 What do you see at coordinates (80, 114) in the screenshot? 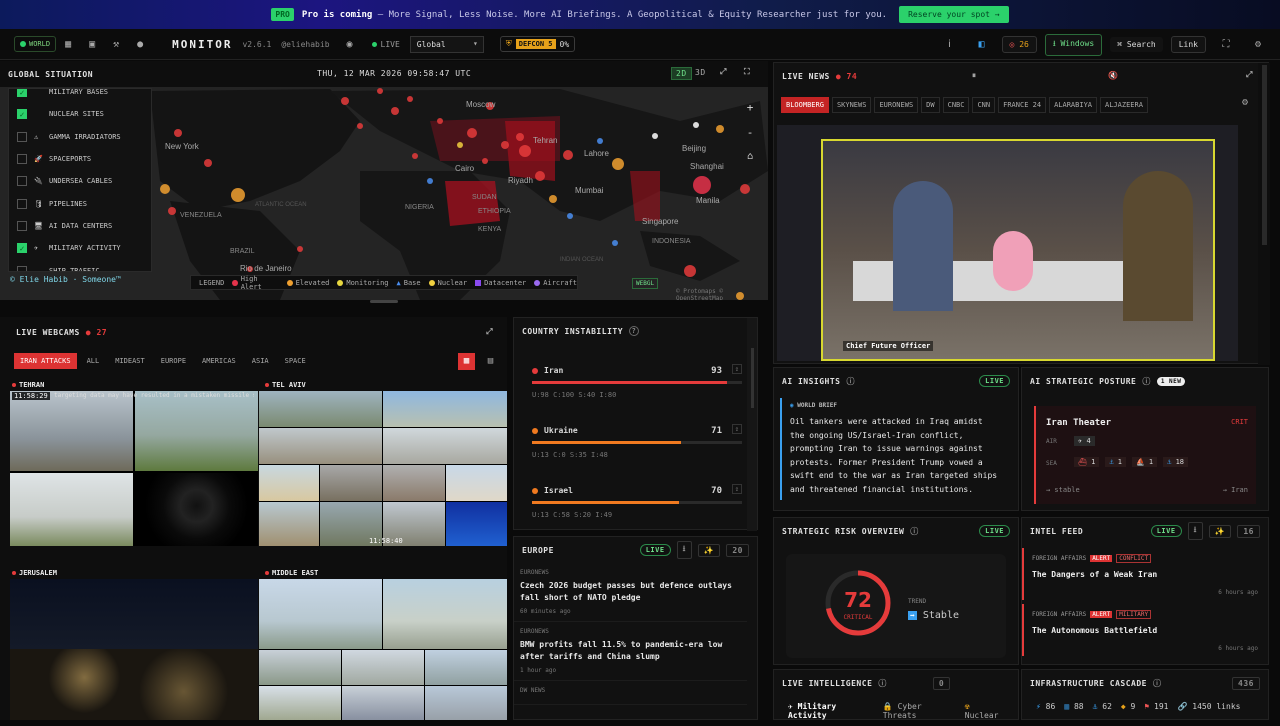
I see `layer-toggle-nuclear-sites: ✓ NUCLEAR SITES` at bounding box center [80, 114].